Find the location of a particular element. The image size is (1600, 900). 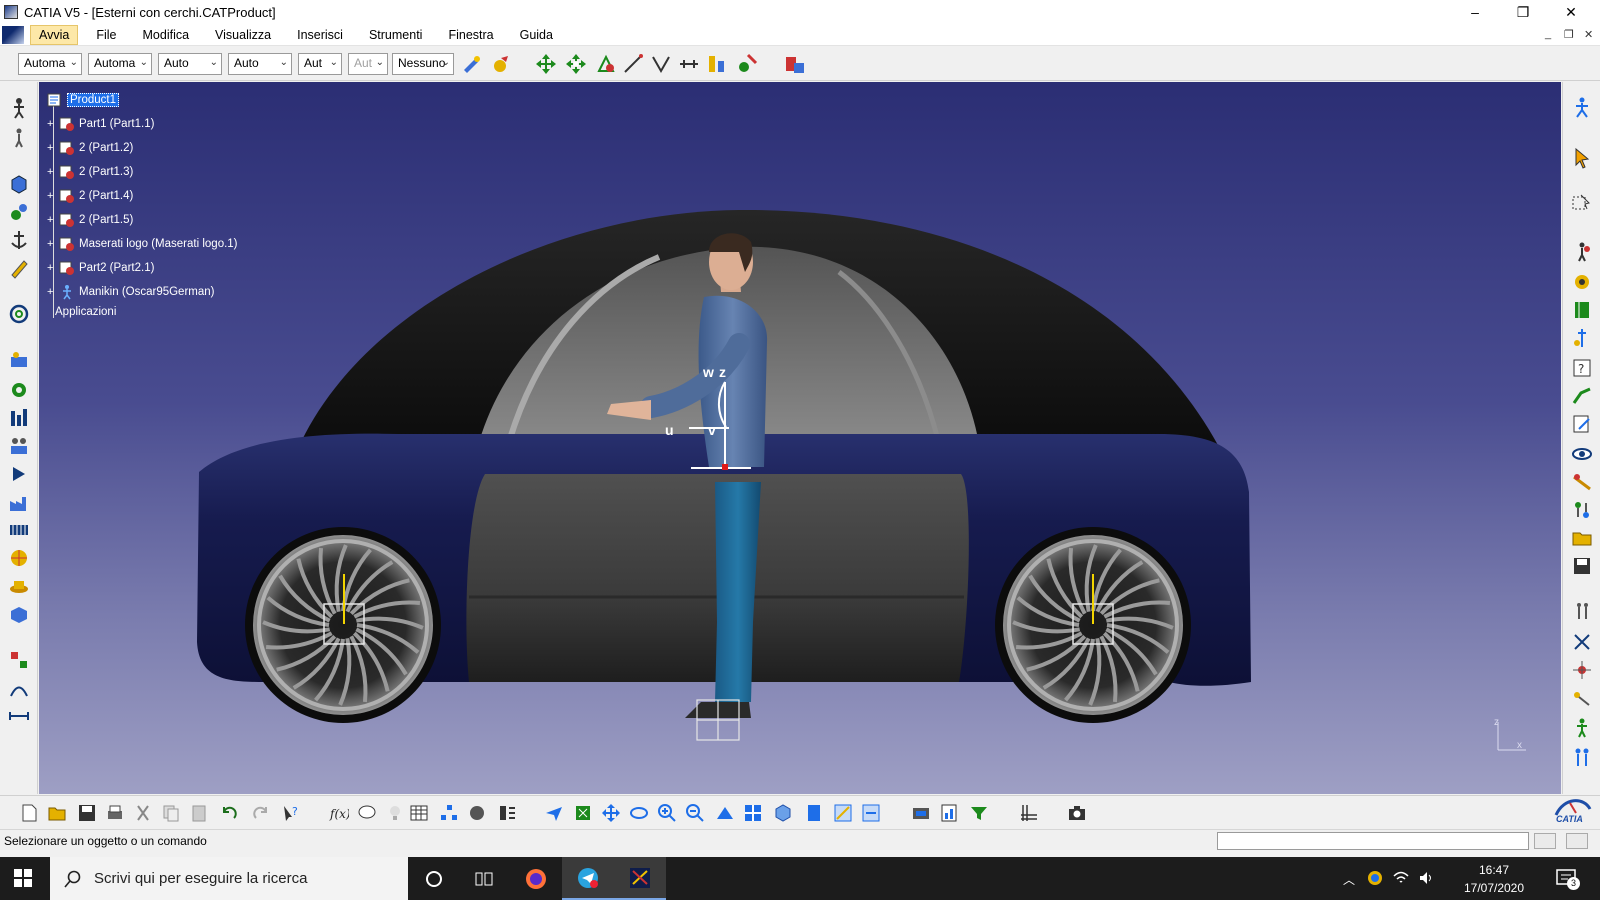

properties-icon is located at coordinates (501, 64).